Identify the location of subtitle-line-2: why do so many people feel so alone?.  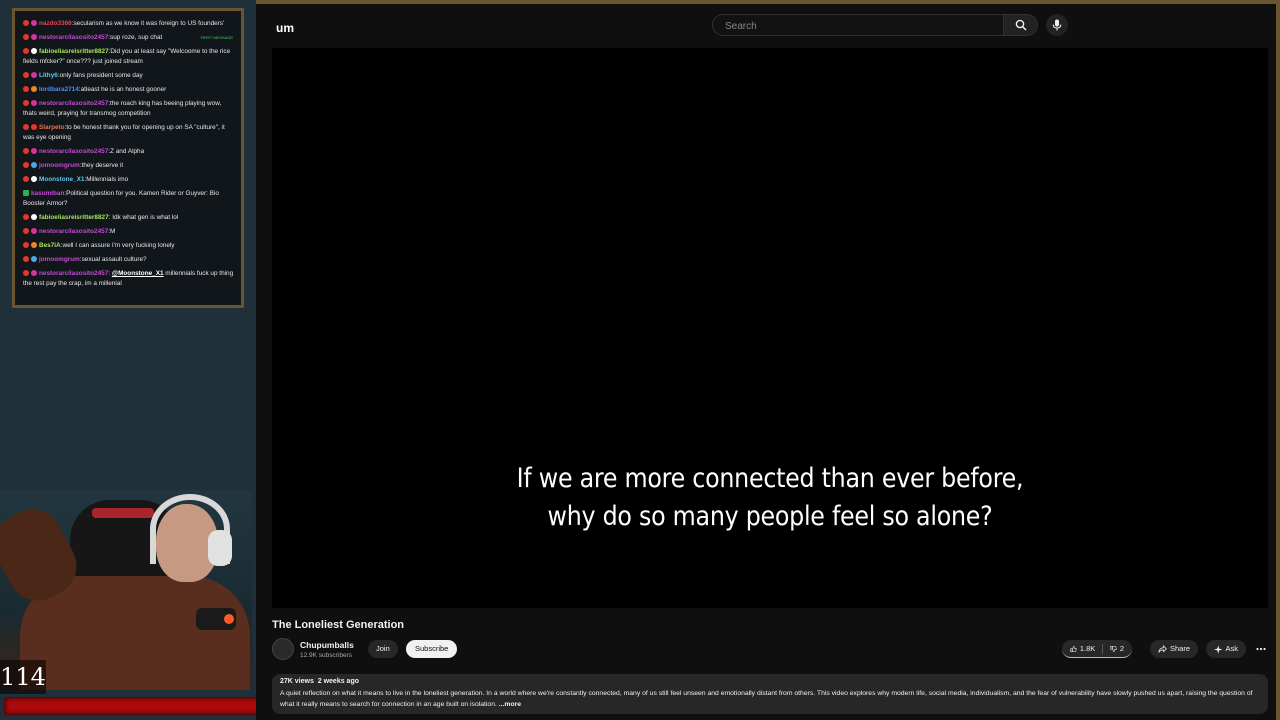
(770, 516).